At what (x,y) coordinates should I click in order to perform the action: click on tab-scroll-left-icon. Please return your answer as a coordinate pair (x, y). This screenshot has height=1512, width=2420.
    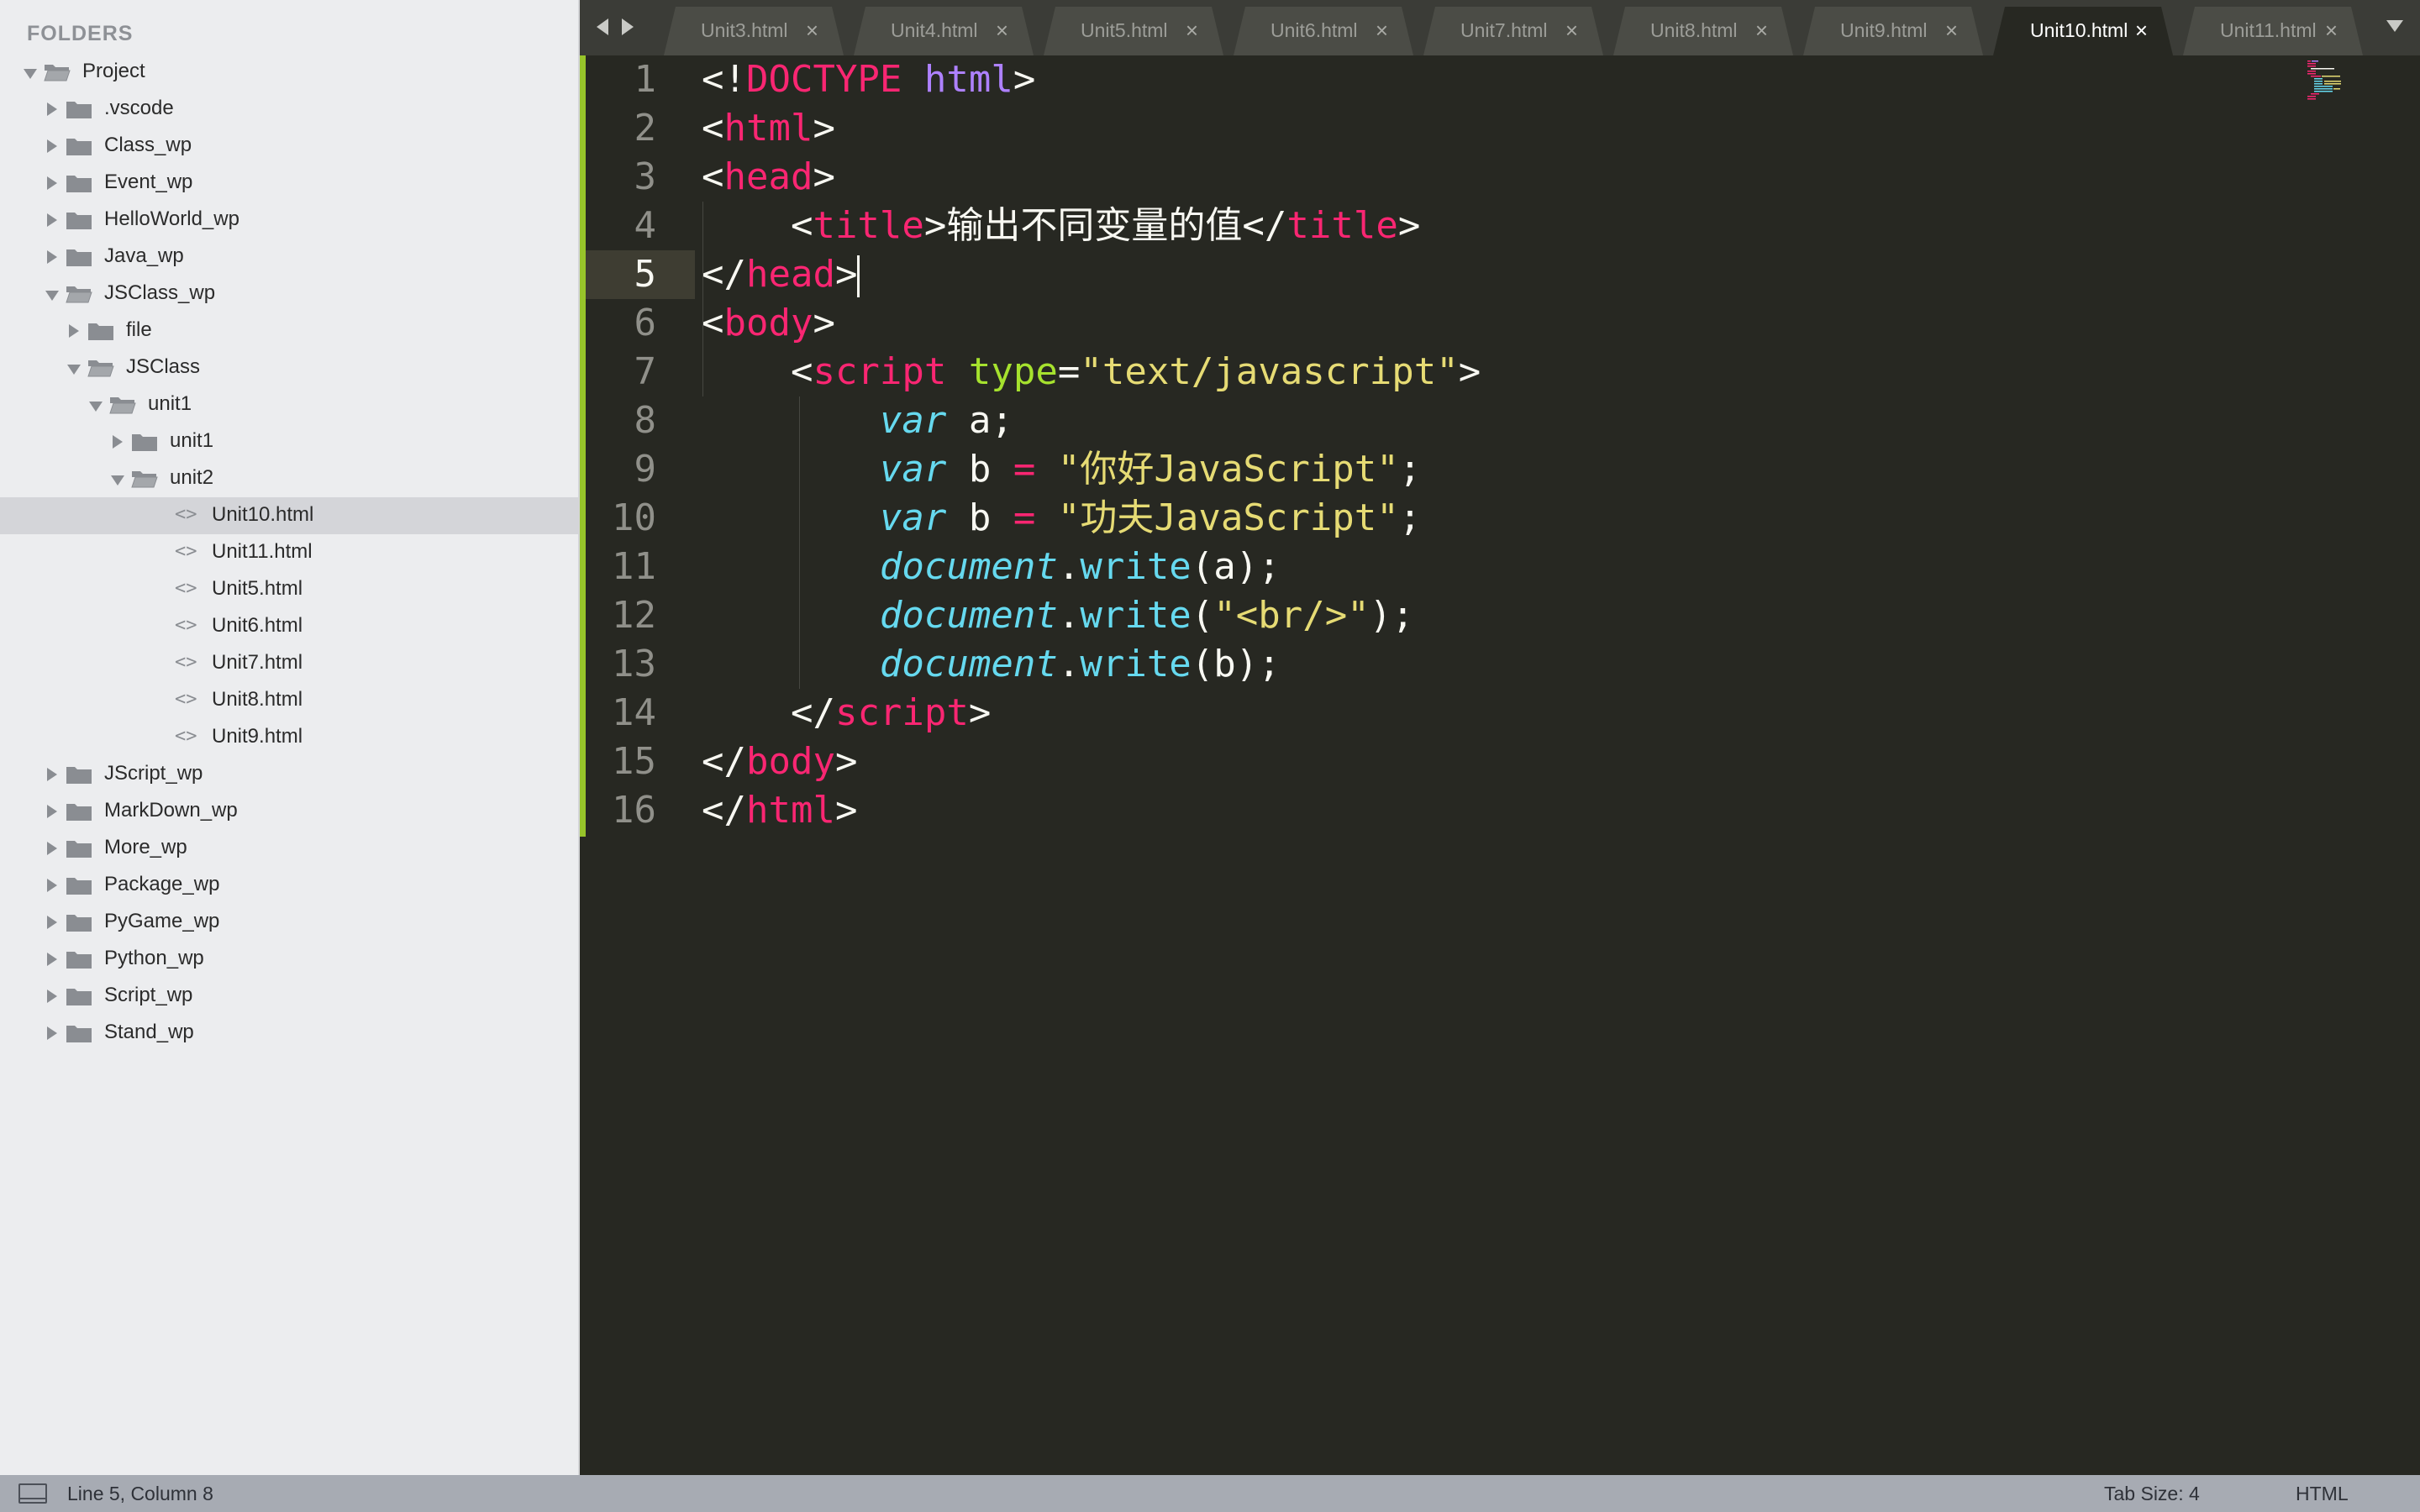
    Looking at the image, I should click on (602, 26).